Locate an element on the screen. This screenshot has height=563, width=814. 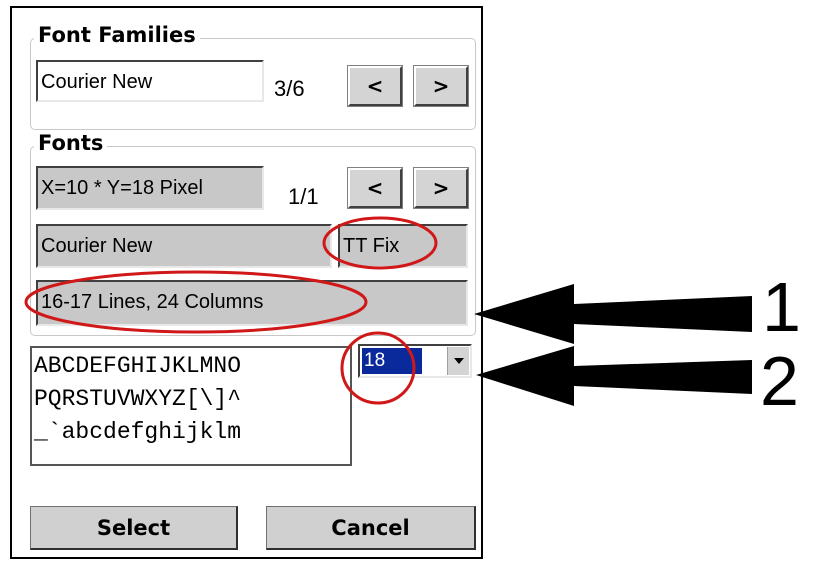
font-size-counter: 1/1 is located at coordinates (303, 196).